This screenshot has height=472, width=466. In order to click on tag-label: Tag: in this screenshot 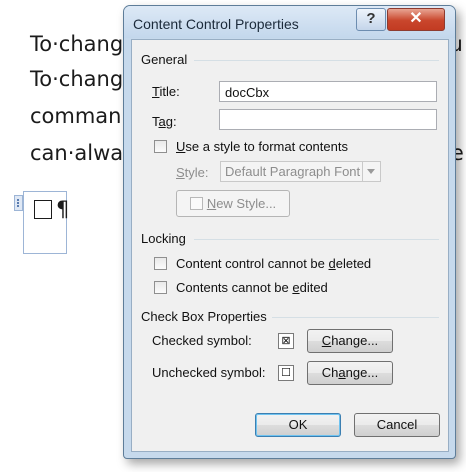, I will do `click(164, 121)`.